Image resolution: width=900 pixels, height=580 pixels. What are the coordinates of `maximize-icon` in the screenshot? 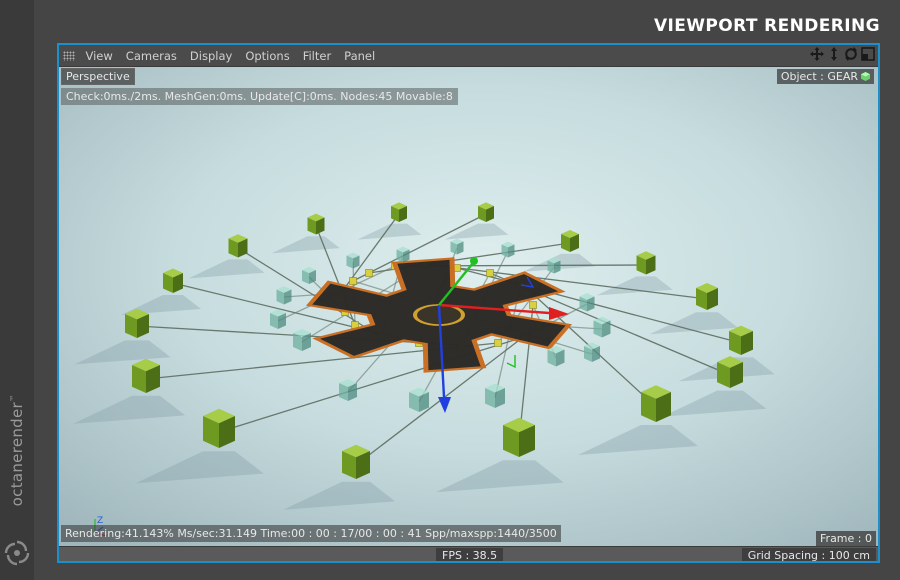 It's located at (868, 54).